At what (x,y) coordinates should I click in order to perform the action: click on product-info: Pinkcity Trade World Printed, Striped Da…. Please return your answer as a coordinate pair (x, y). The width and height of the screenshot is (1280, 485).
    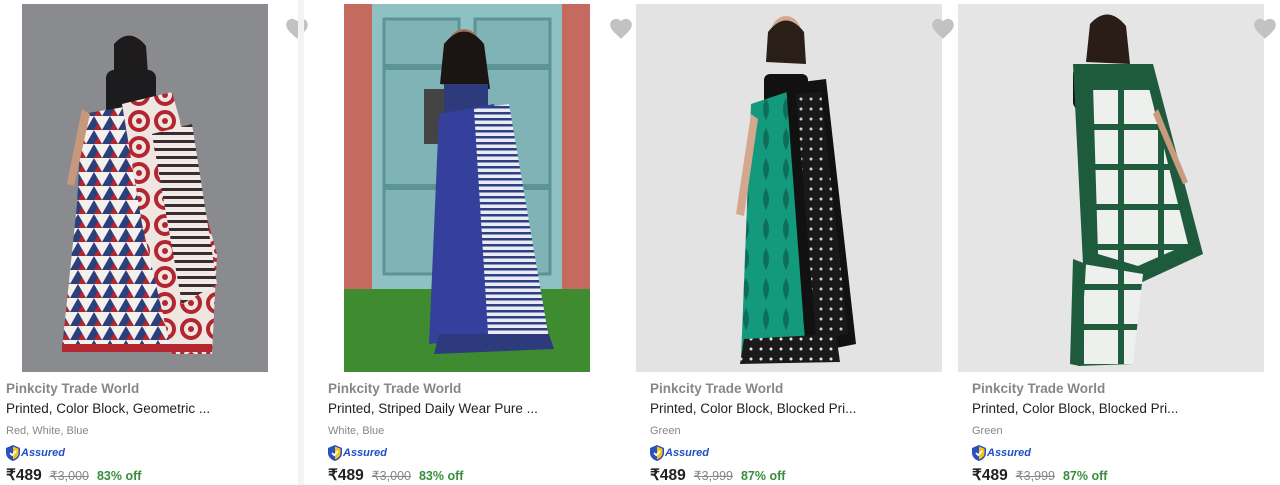
    Looking at the image, I should click on (478, 432).